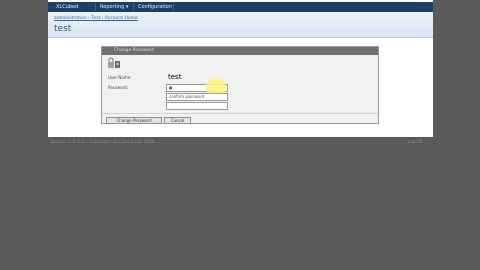 This screenshot has height=270, width=480. Describe the element at coordinates (115, 7) in the screenshot. I see `tab-reporting: Reporting ▾` at that location.